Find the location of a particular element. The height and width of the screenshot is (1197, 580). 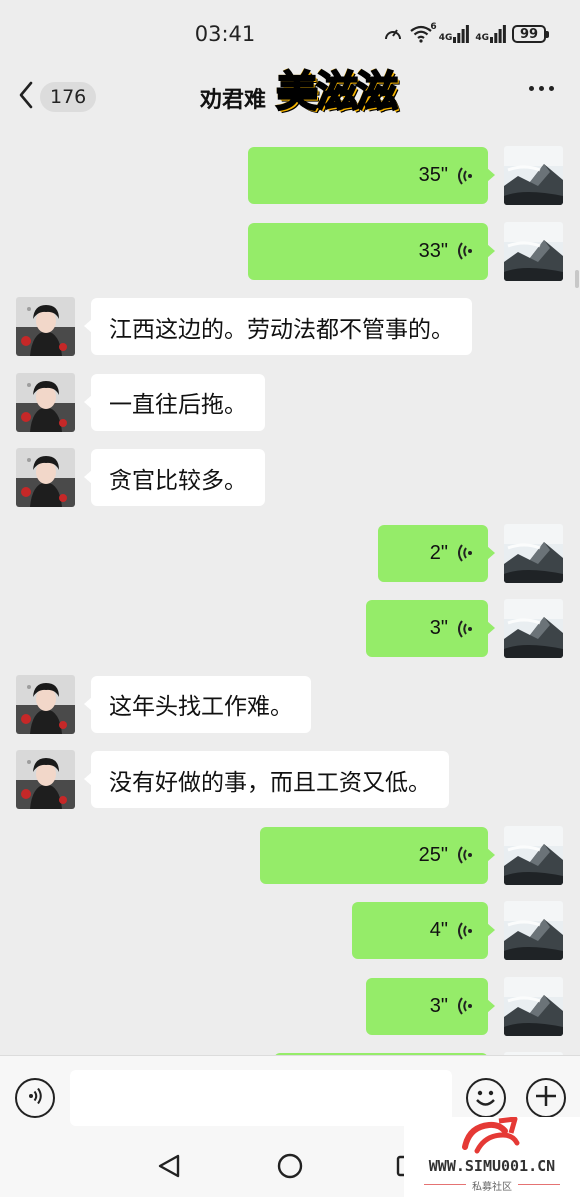

sticker-text: 美滋滋 is located at coordinates (337, 91).